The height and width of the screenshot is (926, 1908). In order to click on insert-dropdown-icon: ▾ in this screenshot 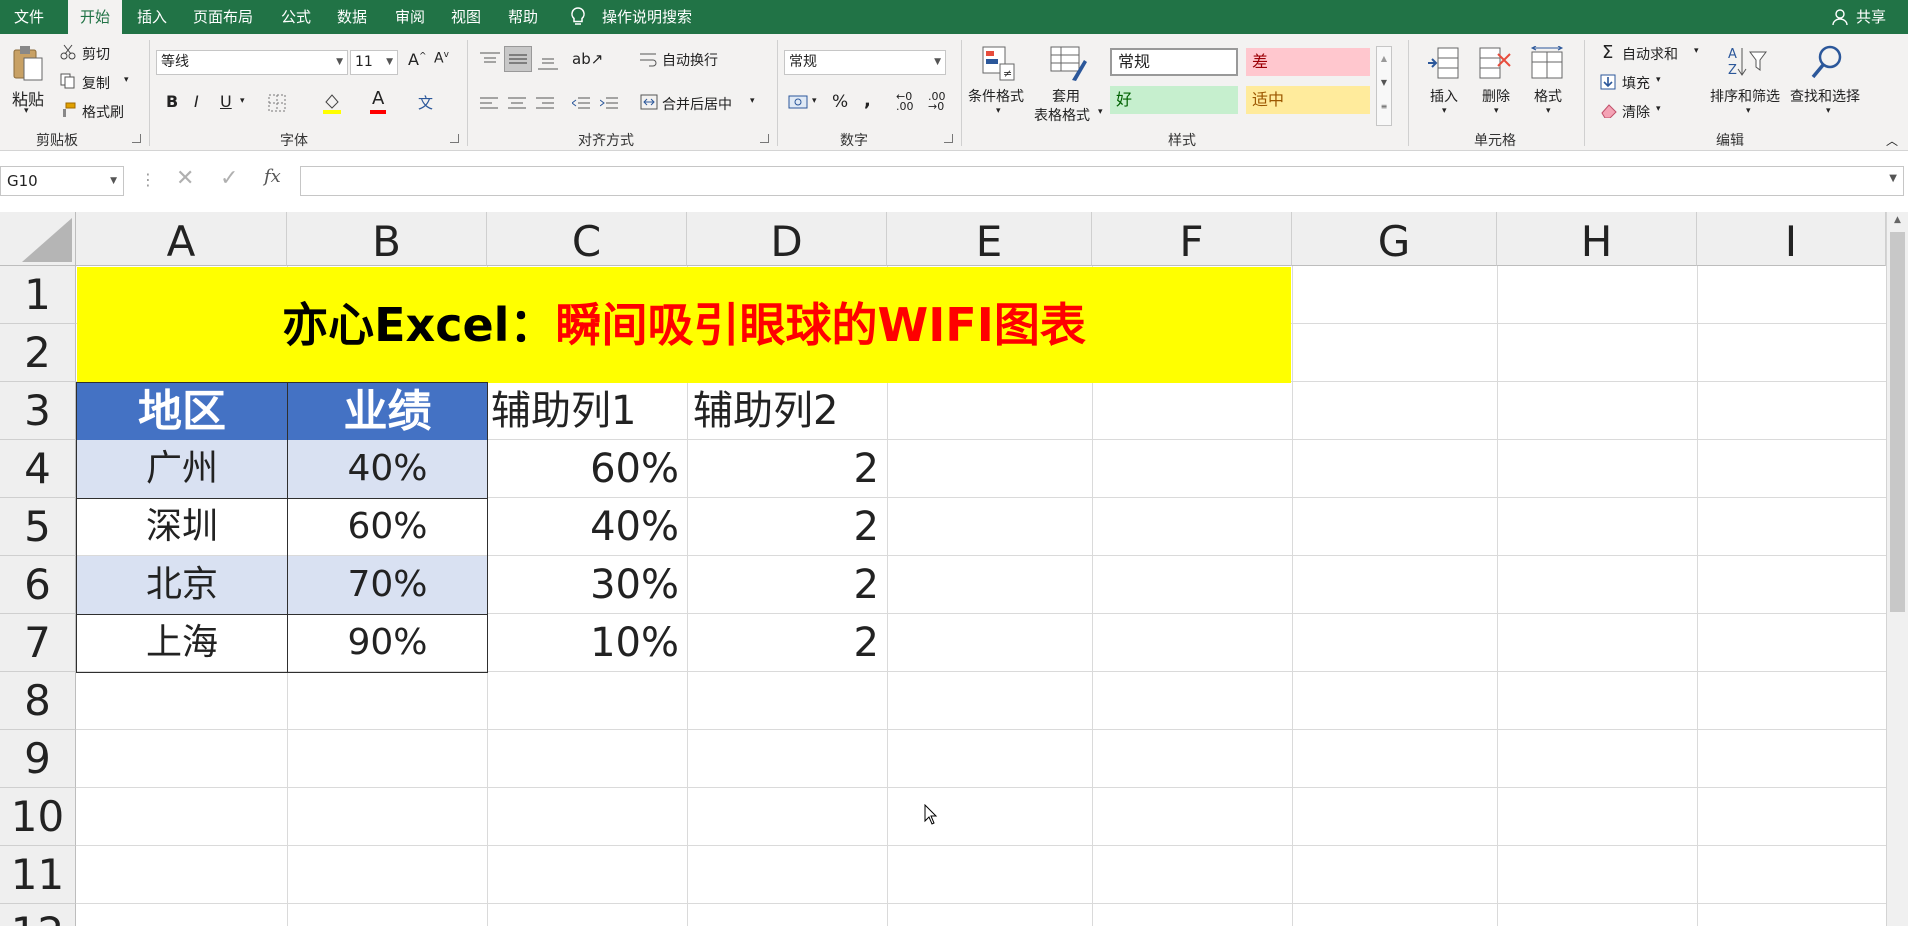, I will do `click(1444, 111)`.